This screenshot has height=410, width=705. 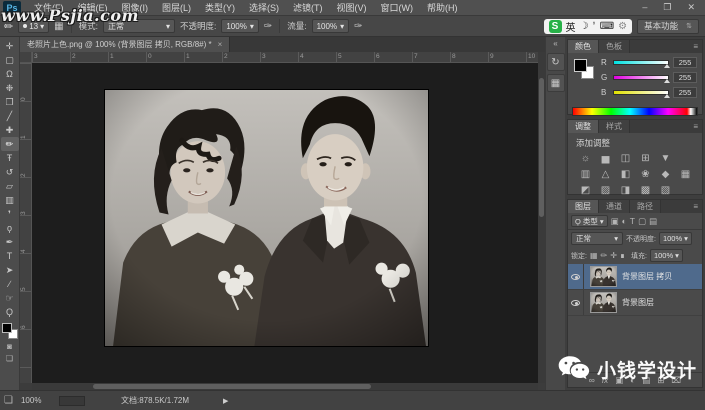 I want to click on status-menu-arrow-icon: ▶, so click(x=225, y=401).